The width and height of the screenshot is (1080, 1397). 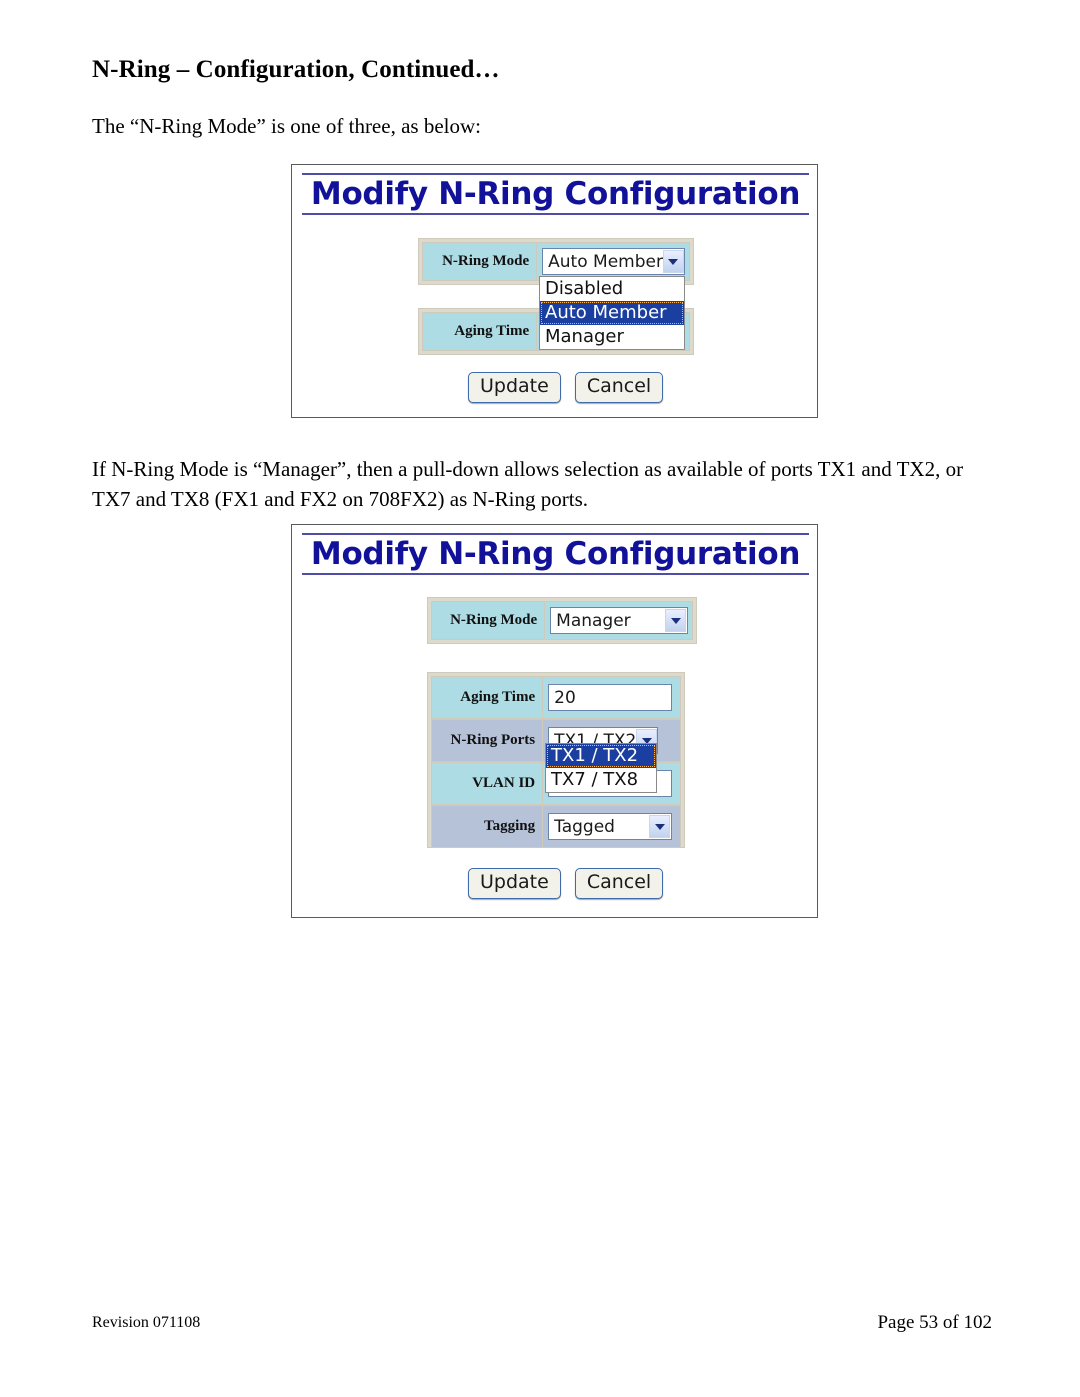 I want to click on shot1-select-nring-mode-value: Auto Member, so click(x=605, y=261).